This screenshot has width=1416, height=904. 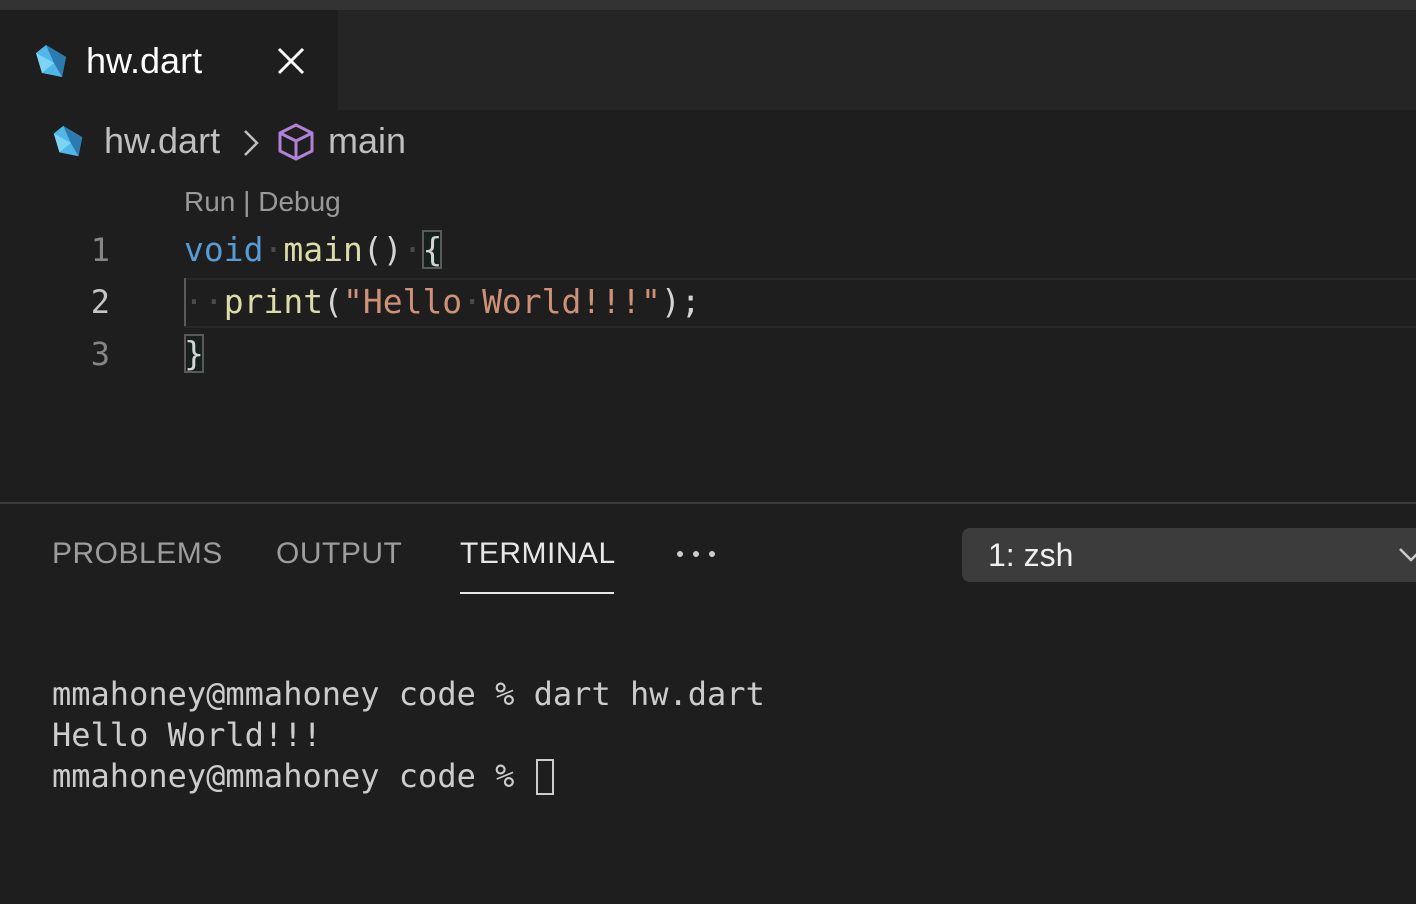 I want to click on punct-token: (, so click(x=333, y=301).